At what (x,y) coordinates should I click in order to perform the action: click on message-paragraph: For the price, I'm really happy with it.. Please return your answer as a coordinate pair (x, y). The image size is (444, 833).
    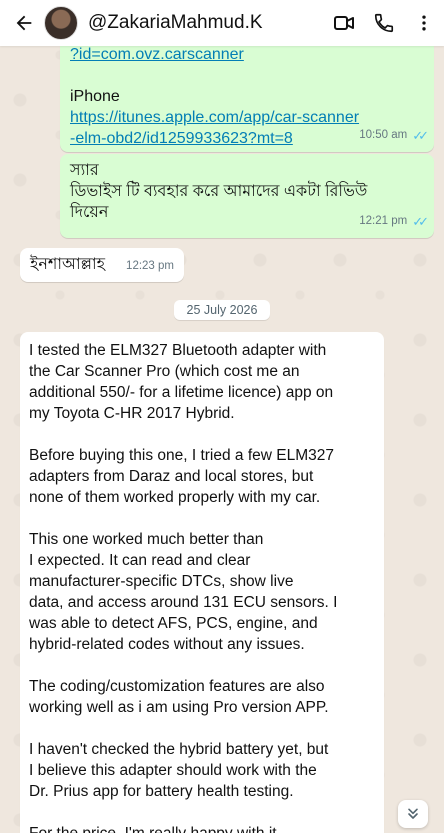
    Looking at the image, I should click on (201, 828).